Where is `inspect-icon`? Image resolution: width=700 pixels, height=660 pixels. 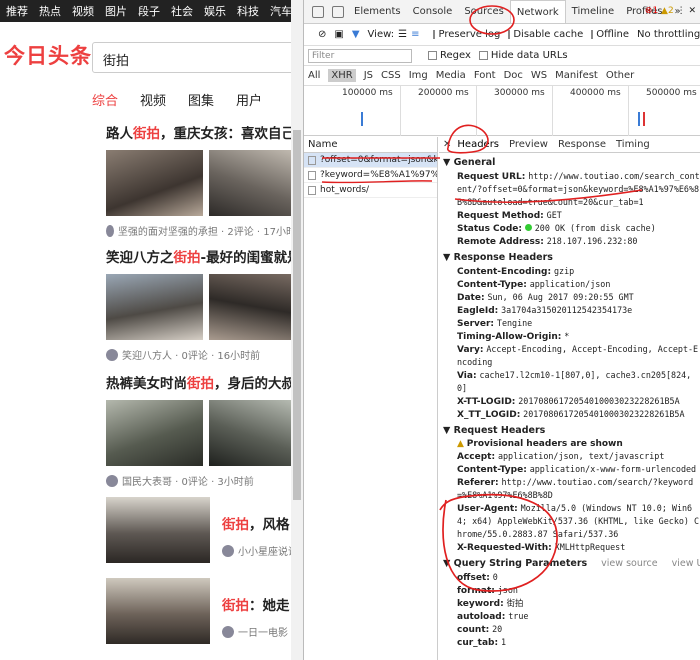
inspect-icon is located at coordinates (318, 11).